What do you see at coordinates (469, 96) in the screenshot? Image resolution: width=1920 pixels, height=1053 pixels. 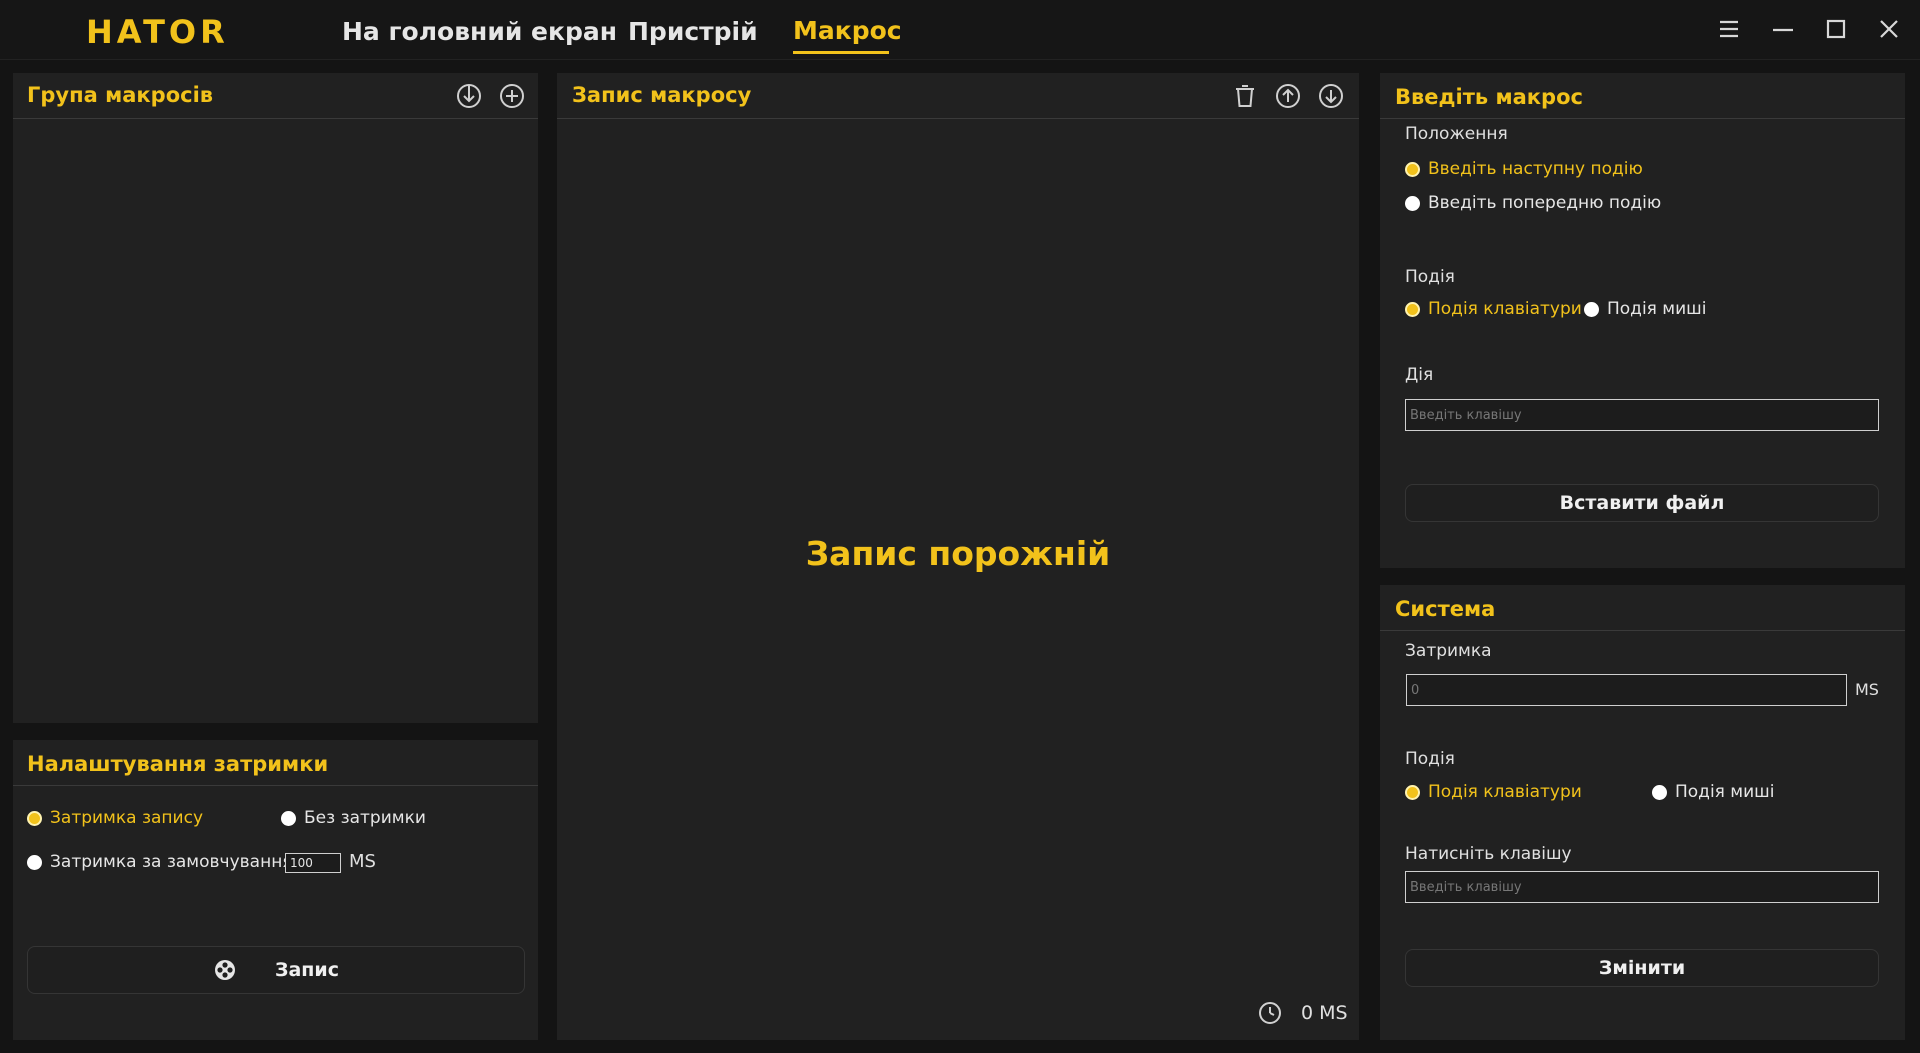 I see `import-icon` at bounding box center [469, 96].